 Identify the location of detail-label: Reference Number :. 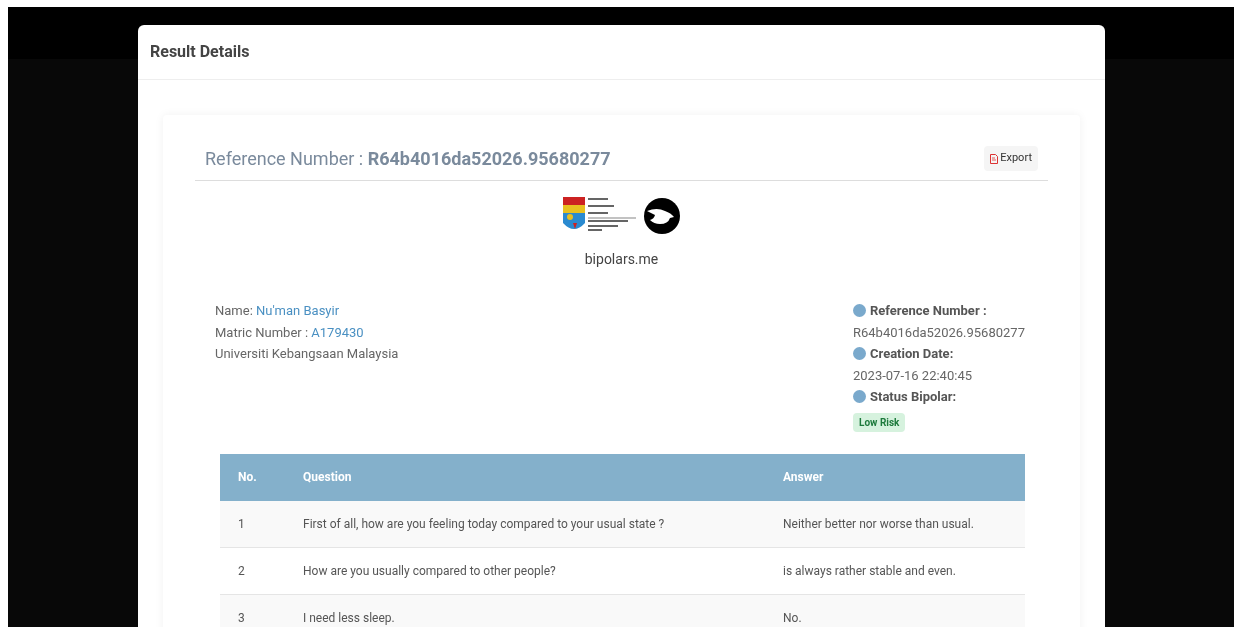
(928, 311).